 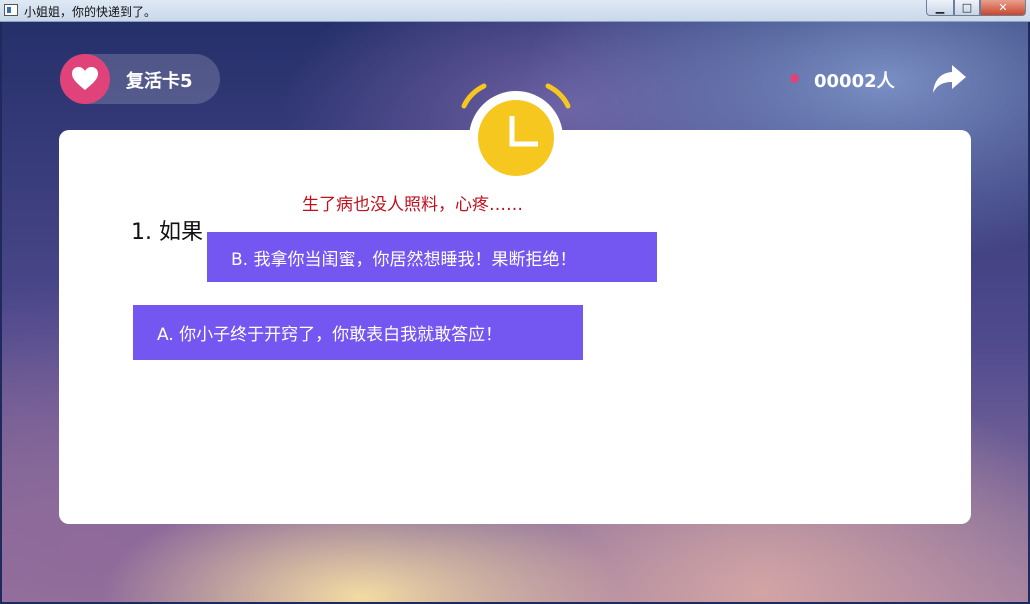 What do you see at coordinates (949, 79) in the screenshot?
I see `share-icon` at bounding box center [949, 79].